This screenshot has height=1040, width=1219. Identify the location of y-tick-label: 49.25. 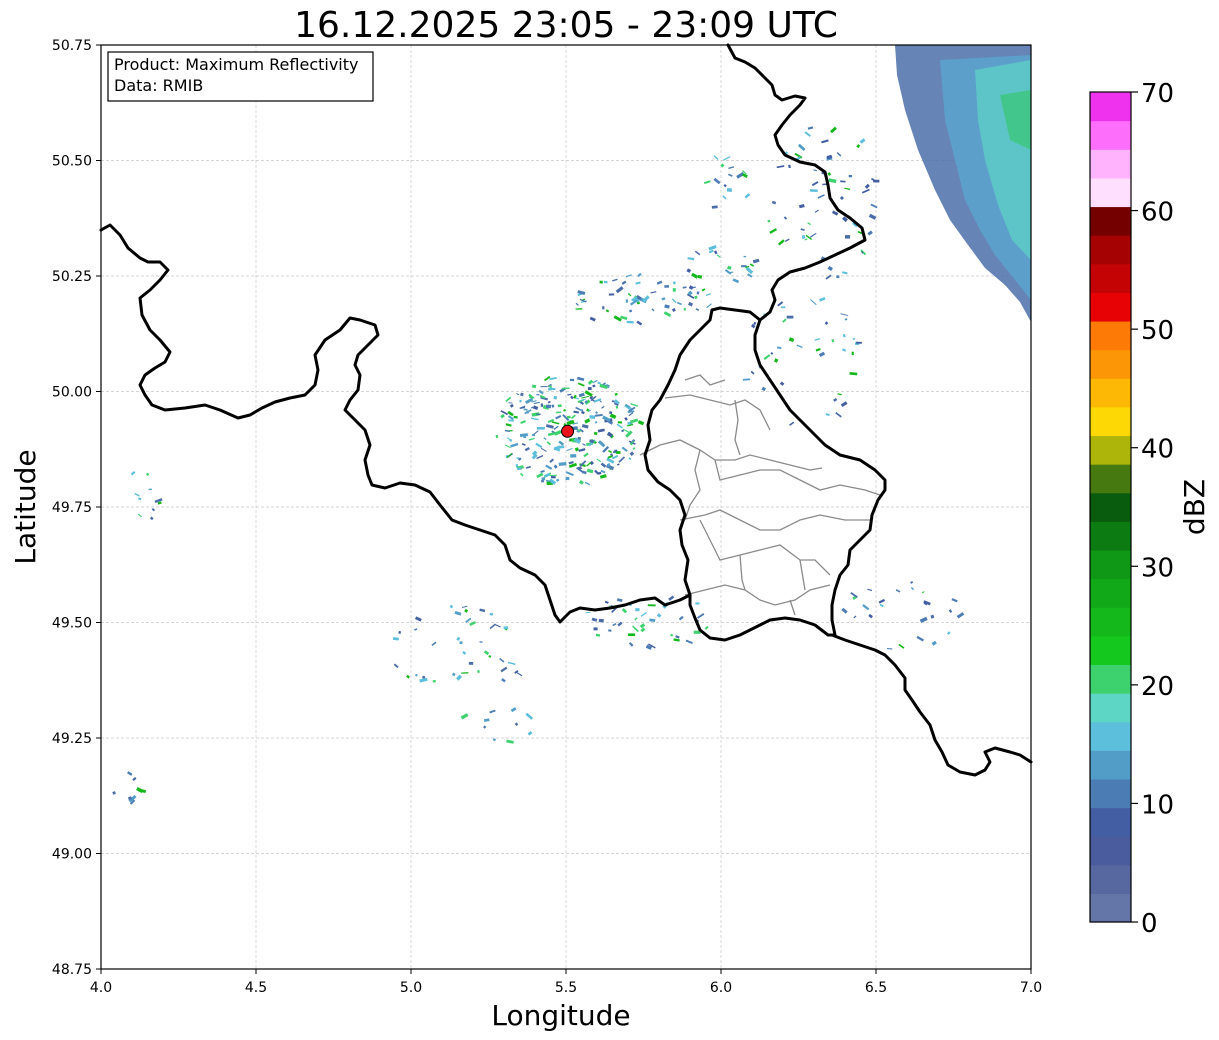
(72, 739).